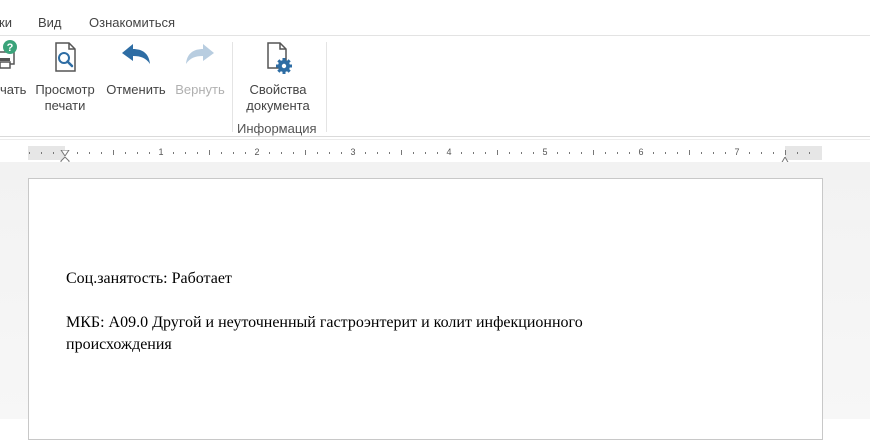  Describe the element at coordinates (119, 344) in the screenshot. I see `doc-line-icd-continued: происхождения` at that location.